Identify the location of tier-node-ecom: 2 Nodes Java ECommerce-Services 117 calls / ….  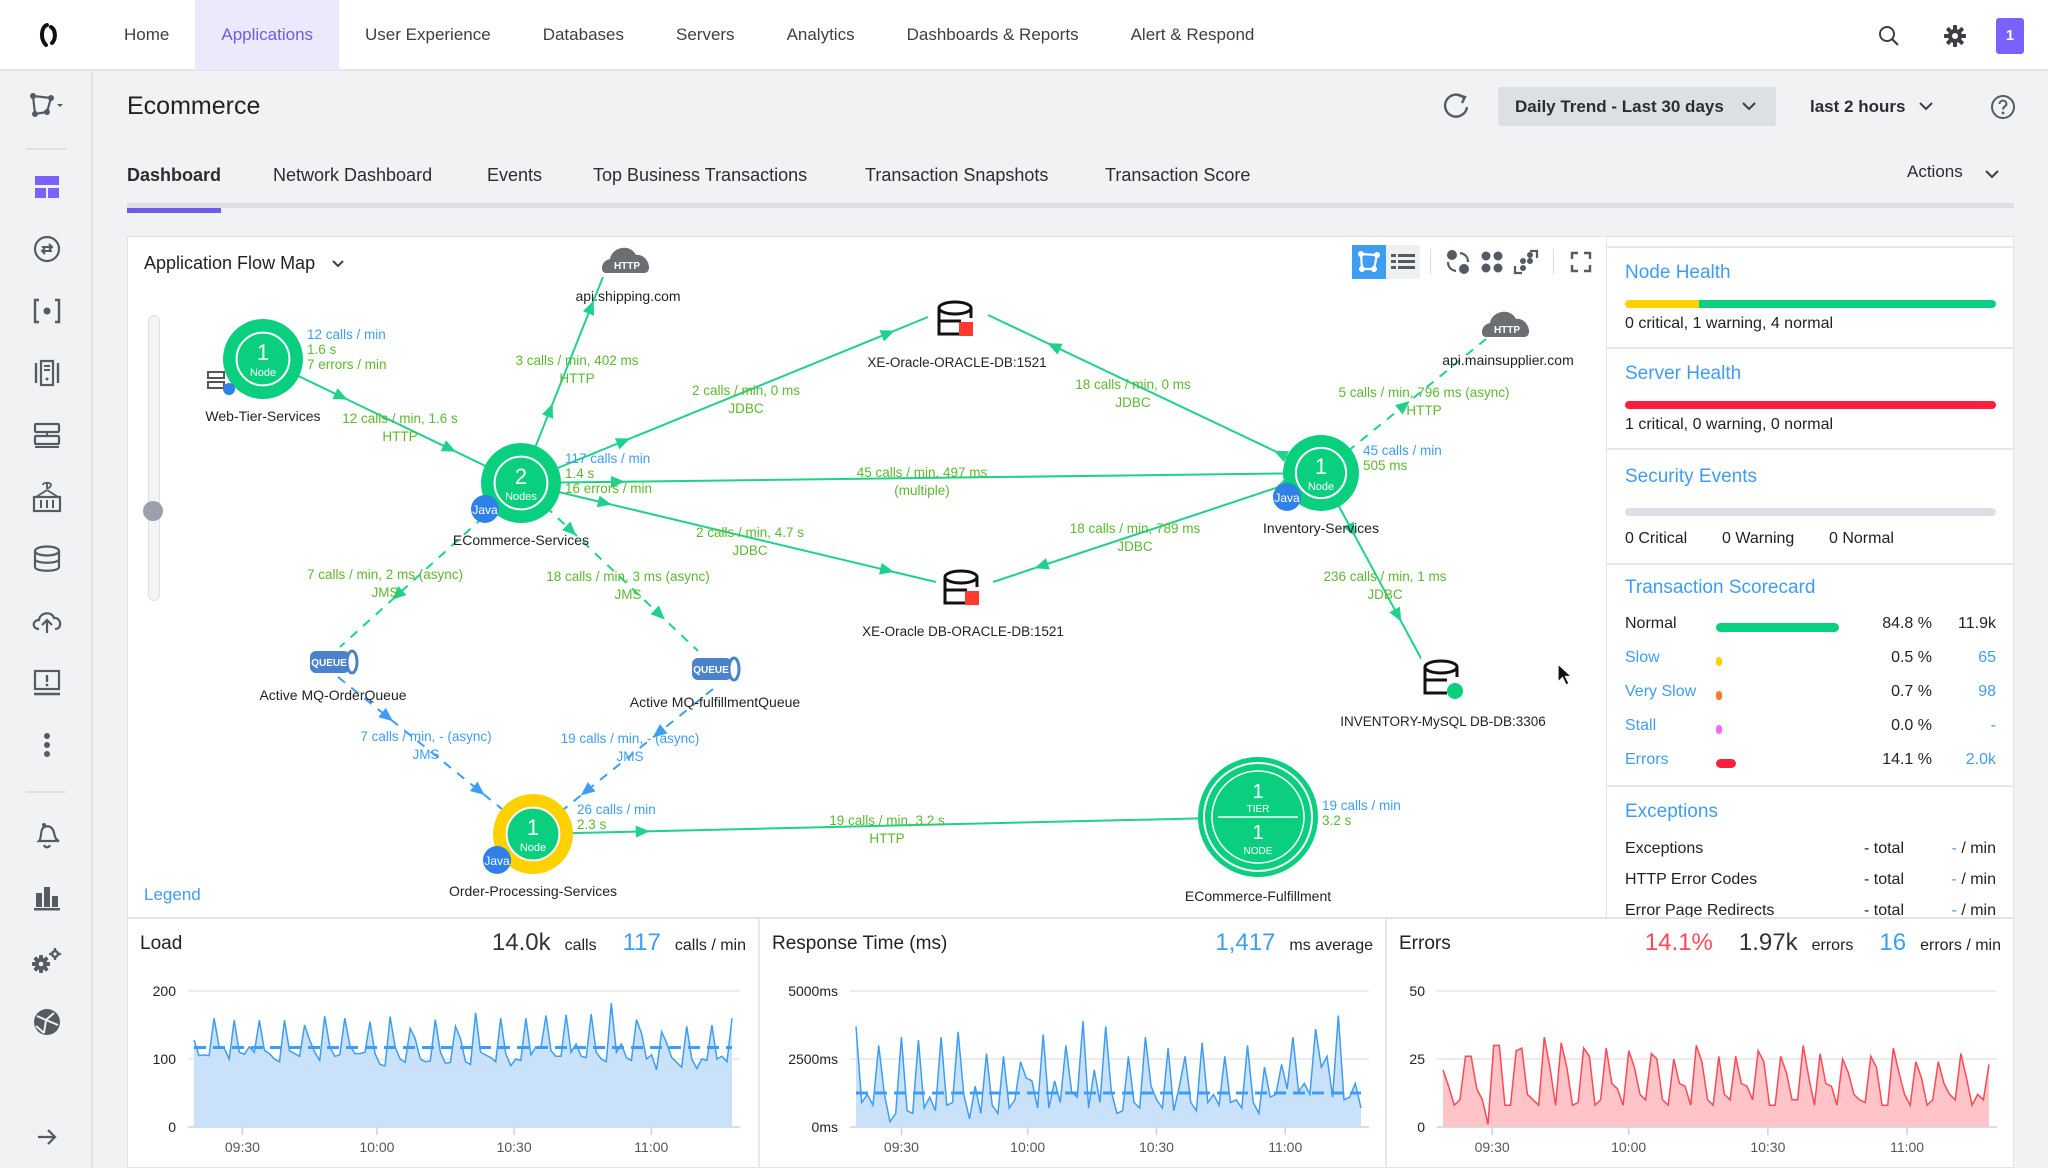
(552, 495).